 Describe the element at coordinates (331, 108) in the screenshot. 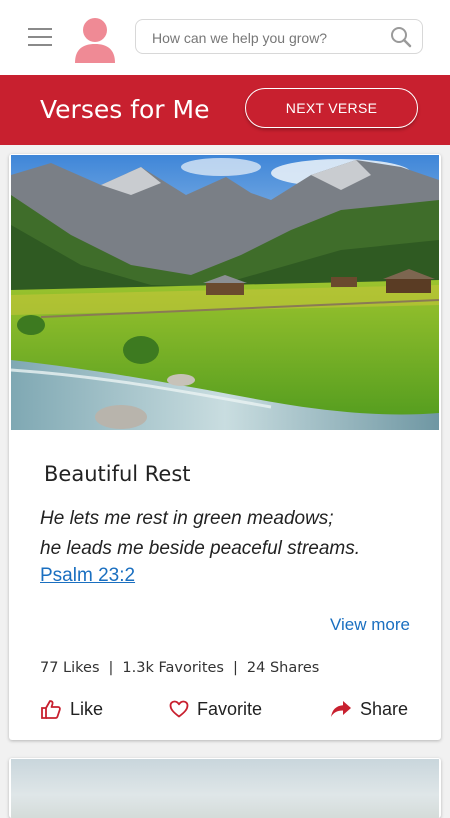

I see `next-verse-button: NEXT VERSE` at that location.